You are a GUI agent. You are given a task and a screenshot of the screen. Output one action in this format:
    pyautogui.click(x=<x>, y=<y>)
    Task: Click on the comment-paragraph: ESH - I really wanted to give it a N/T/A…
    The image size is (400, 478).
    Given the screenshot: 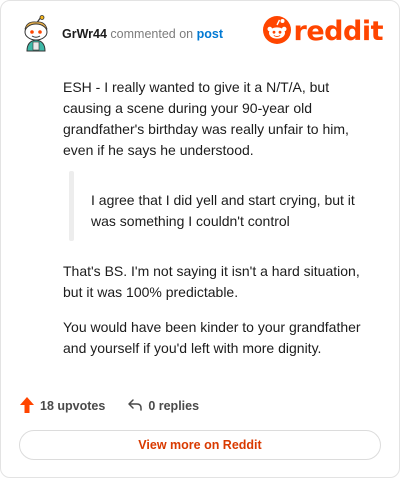 What is the action you would take?
    pyautogui.click(x=206, y=118)
    